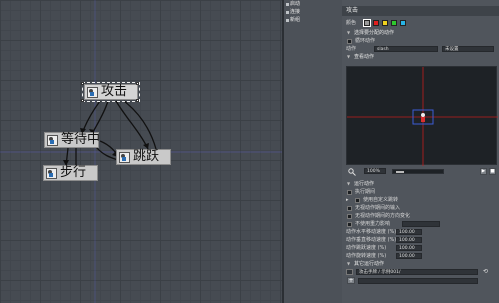  I want to click on action-label: 动作, so click(351, 49).